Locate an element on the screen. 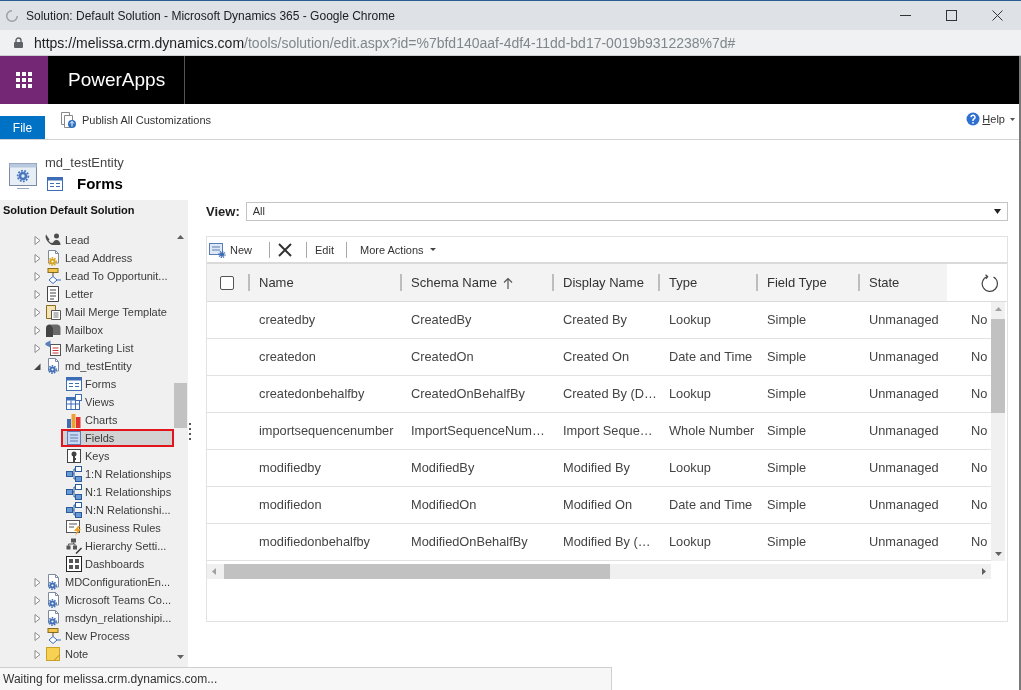 The height and width of the screenshot is (690, 1021). caret-down-icon is located at coordinates (37, 366).